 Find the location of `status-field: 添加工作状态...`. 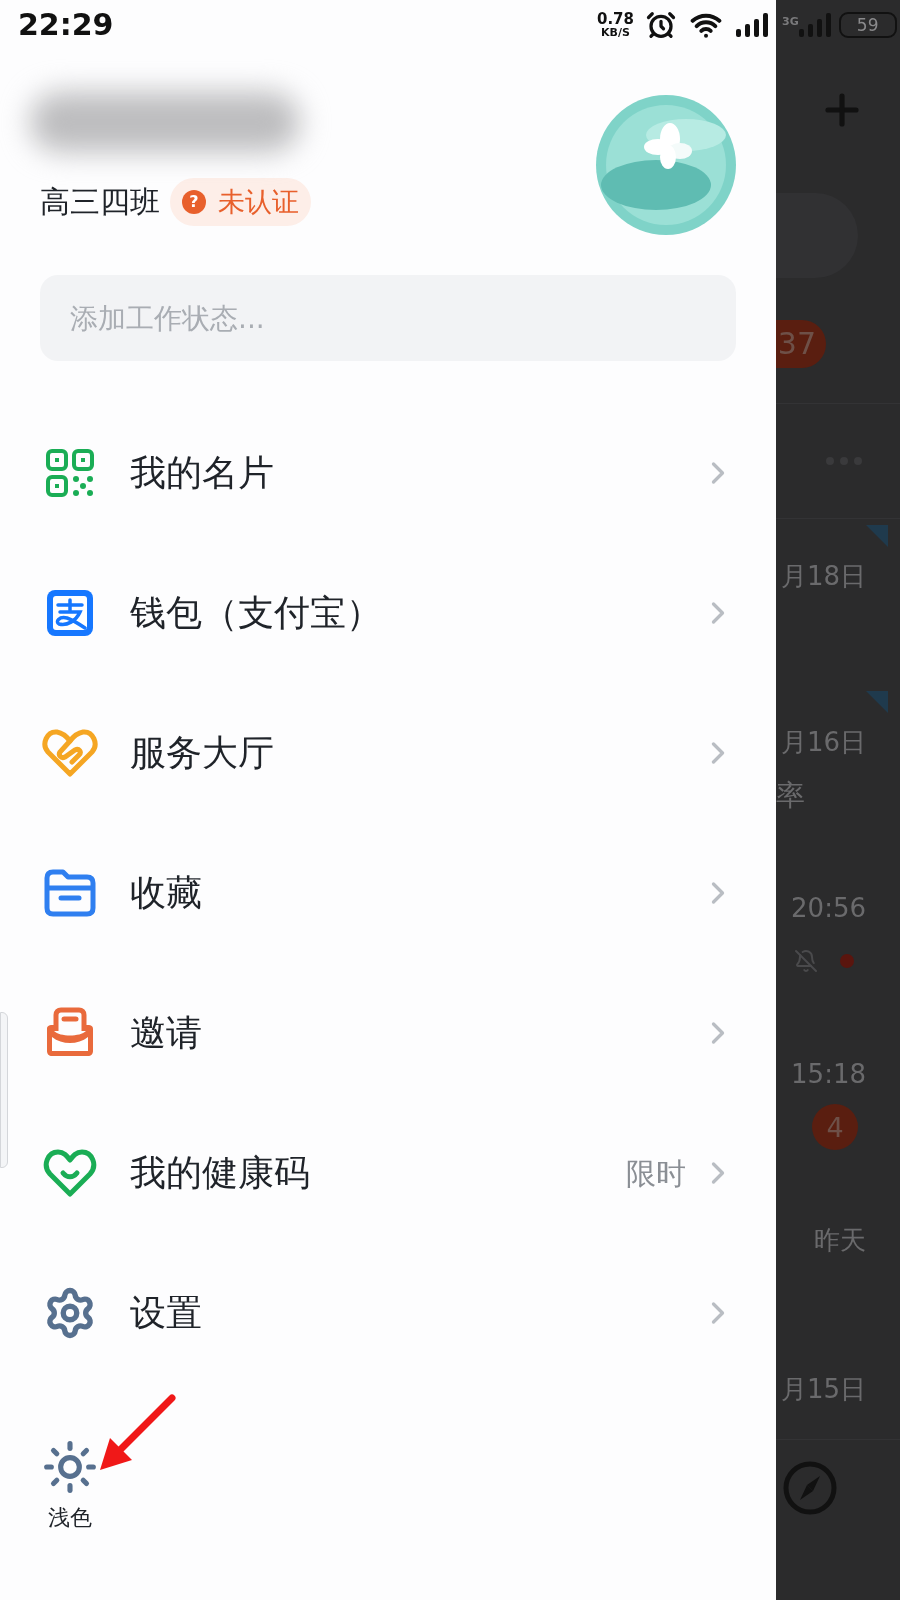

status-field: 添加工作状态... is located at coordinates (388, 318).